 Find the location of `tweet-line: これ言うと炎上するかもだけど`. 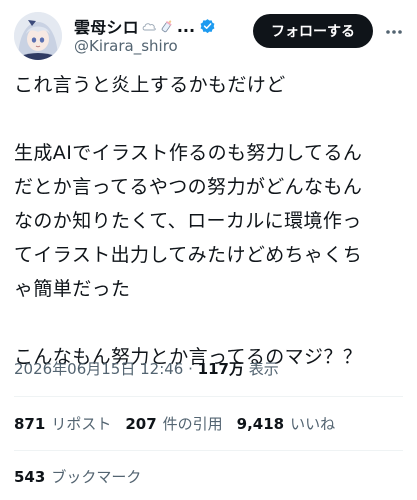

tweet-line: これ言うと炎上するかもだけど is located at coordinates (150, 85).